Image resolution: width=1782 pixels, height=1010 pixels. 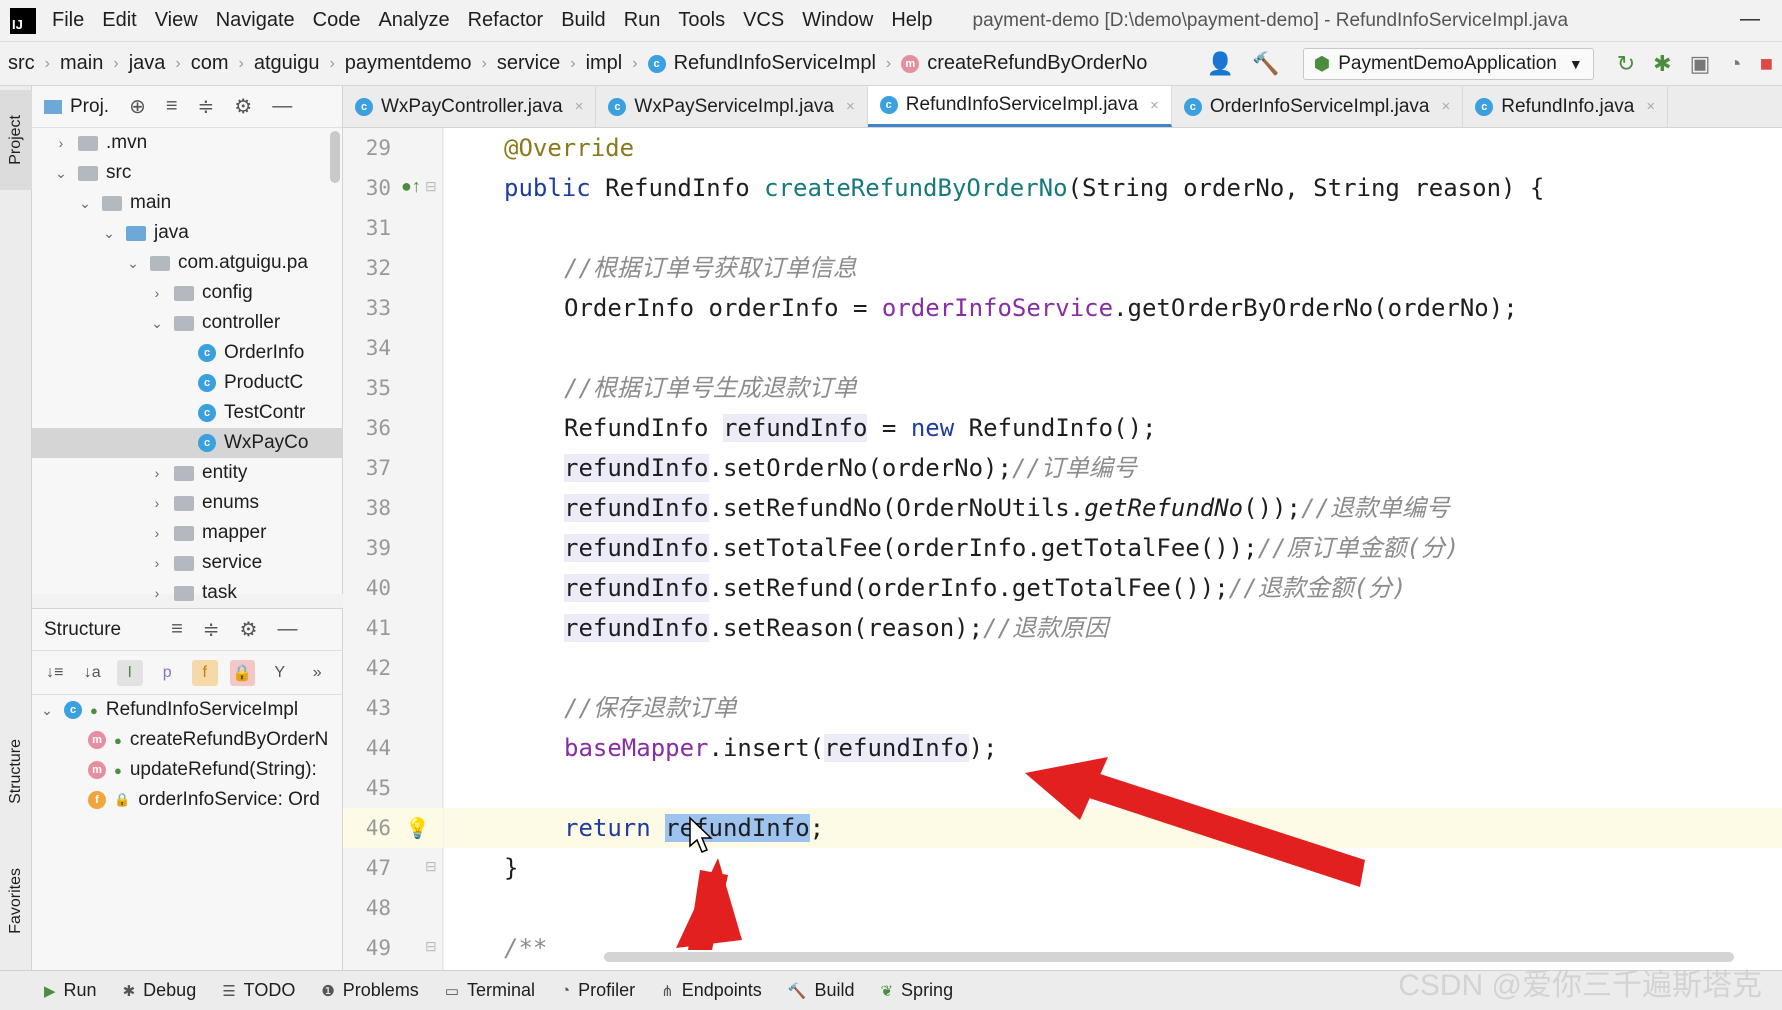 I want to click on build-hammer-icon: 🔨, so click(x=1265, y=64).